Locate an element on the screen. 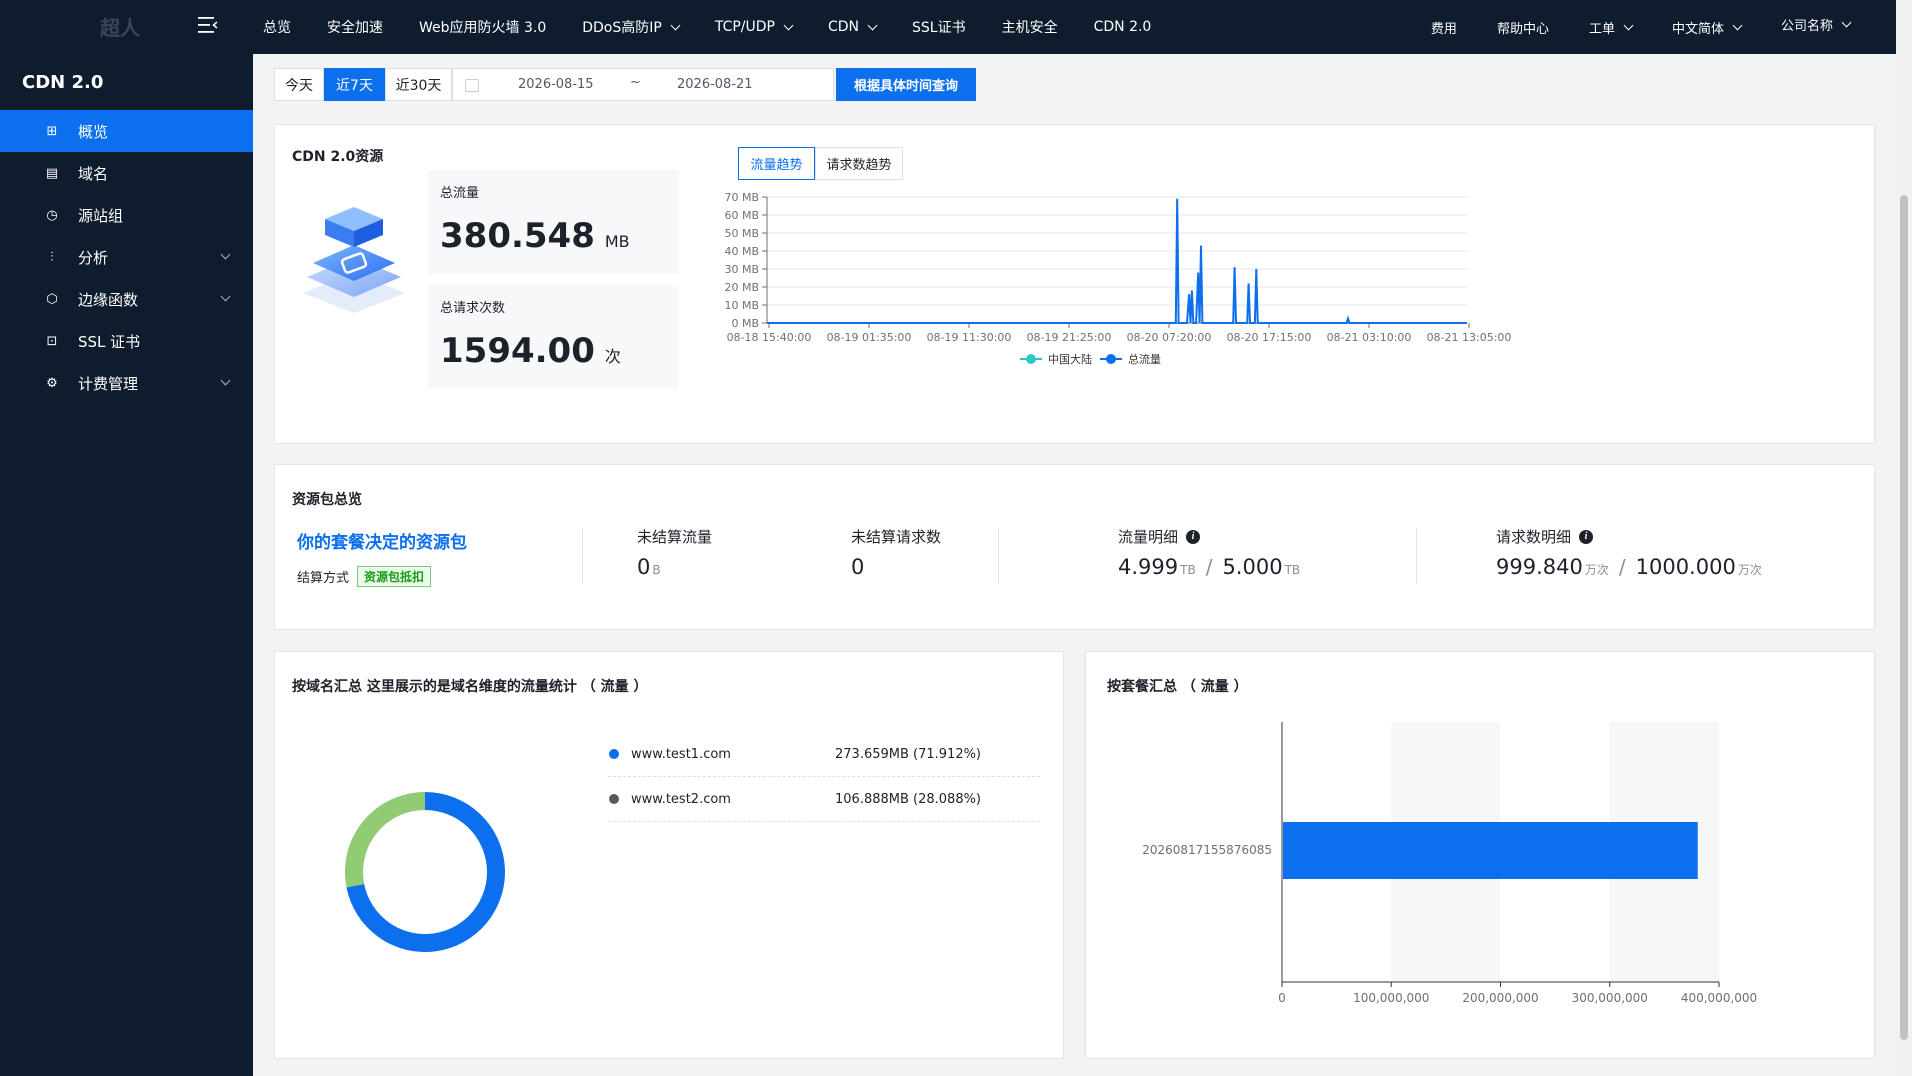  company-dropdown: 公司名称 is located at coordinates (1816, 24).